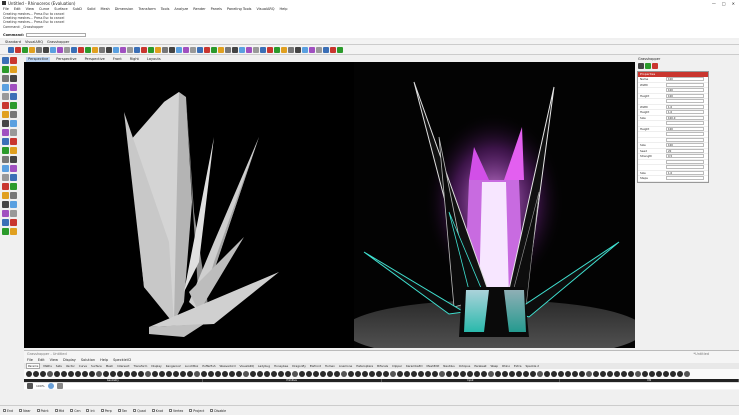  Describe the element at coordinates (33, 366) in the screenshot. I see `gh-tab: Params` at that location.